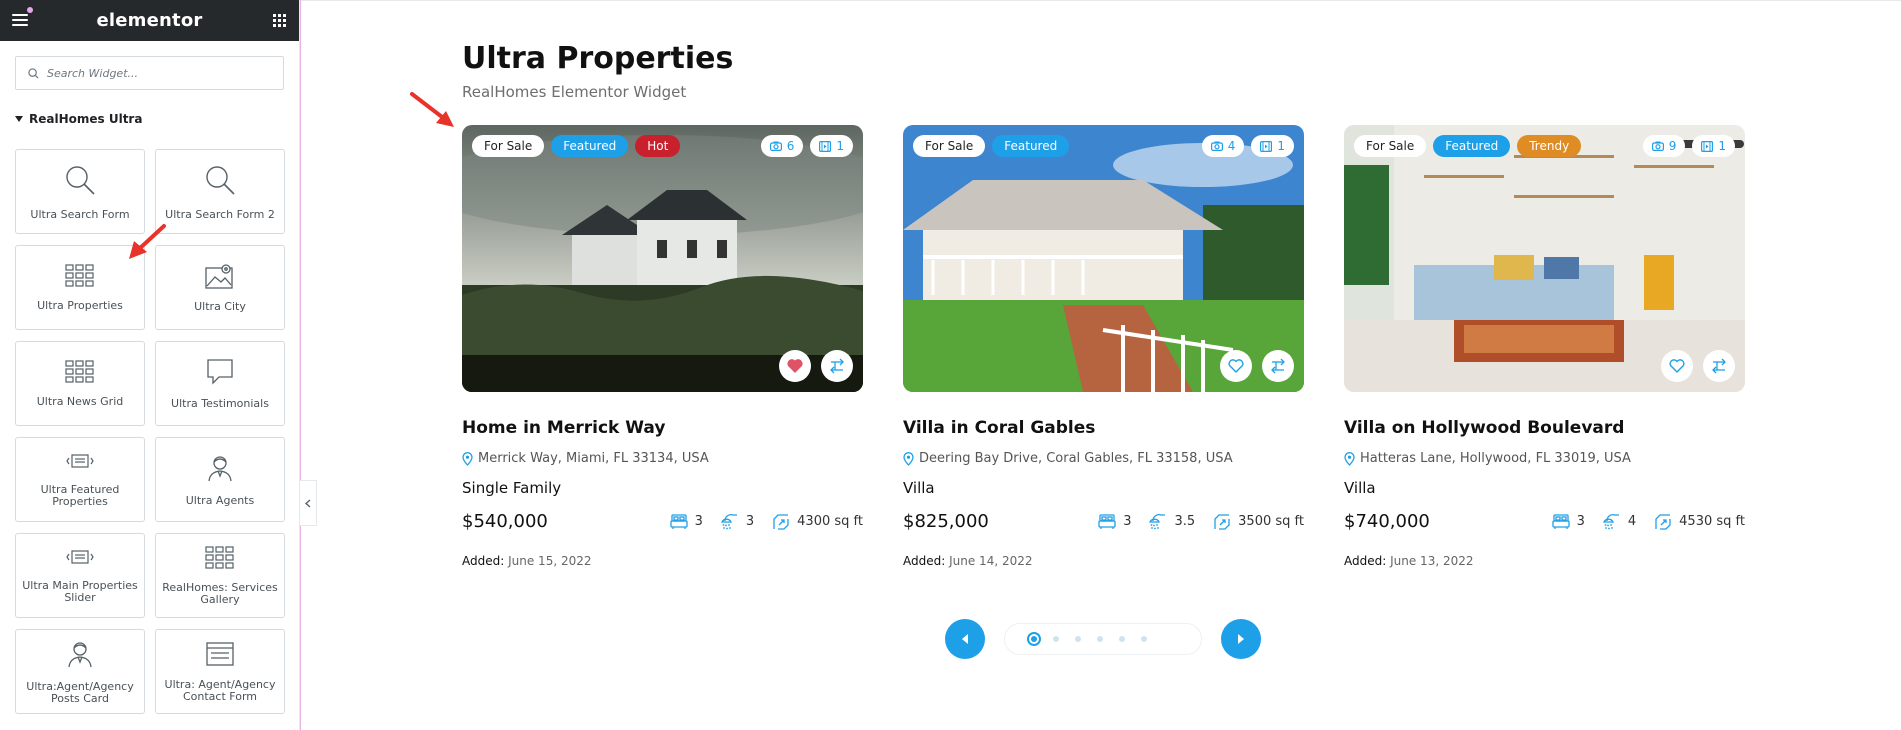  What do you see at coordinates (220, 479) in the screenshot?
I see `widget-ultra-agents: Ultra Agents` at bounding box center [220, 479].